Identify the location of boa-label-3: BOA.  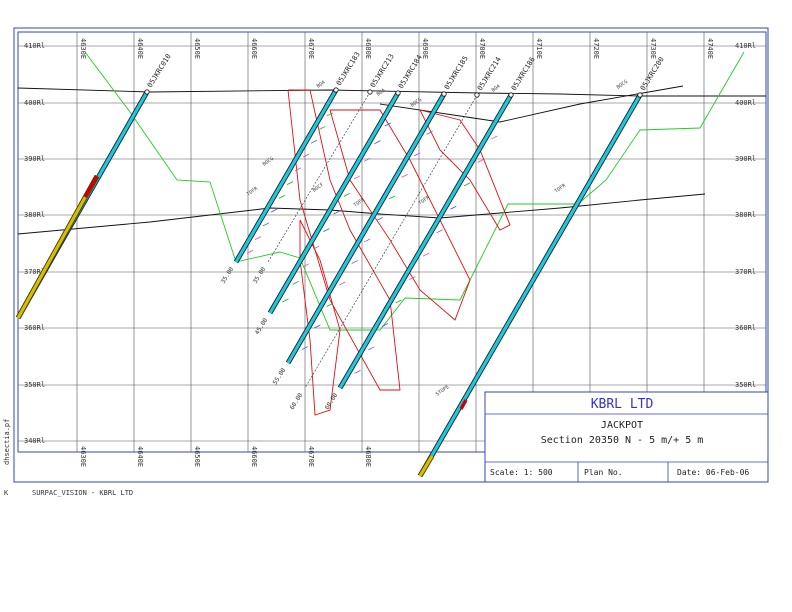
(496, 89).